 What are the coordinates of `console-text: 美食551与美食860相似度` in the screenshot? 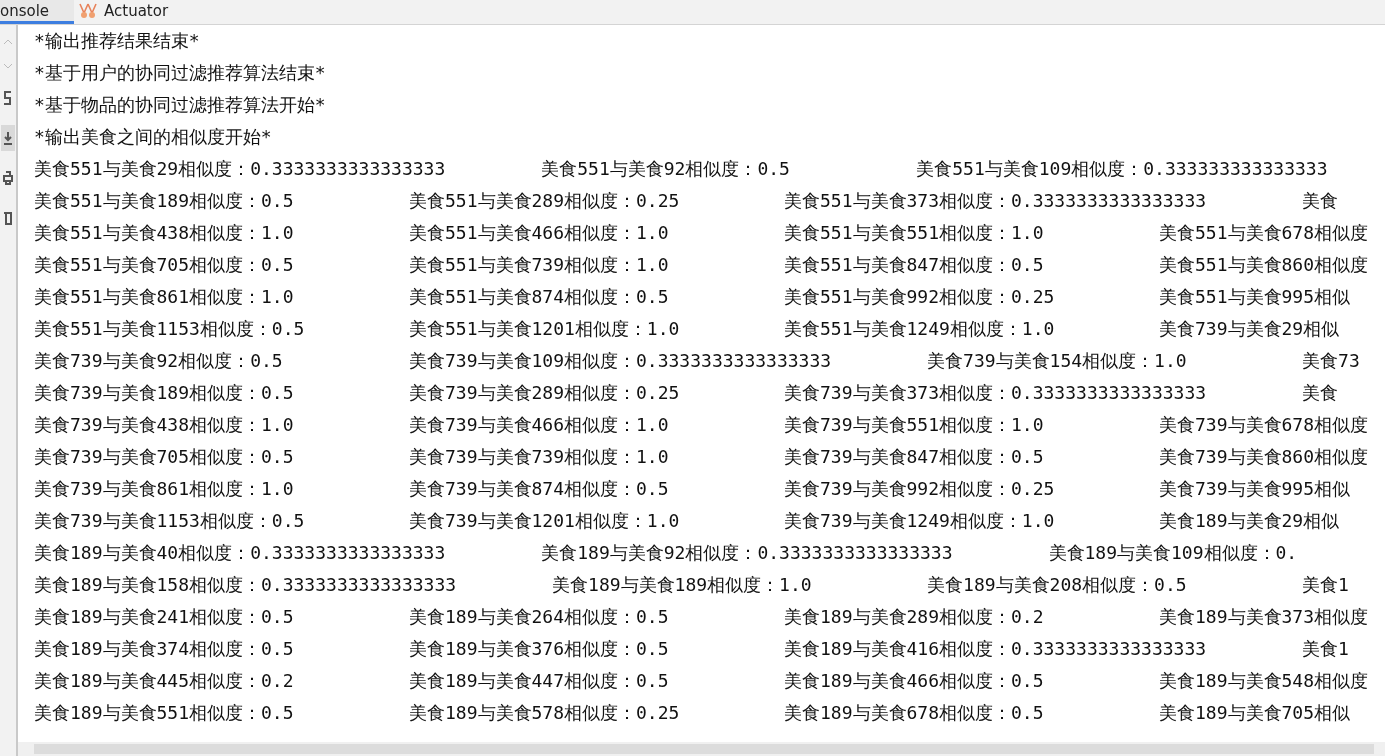 It's located at (1264, 265).